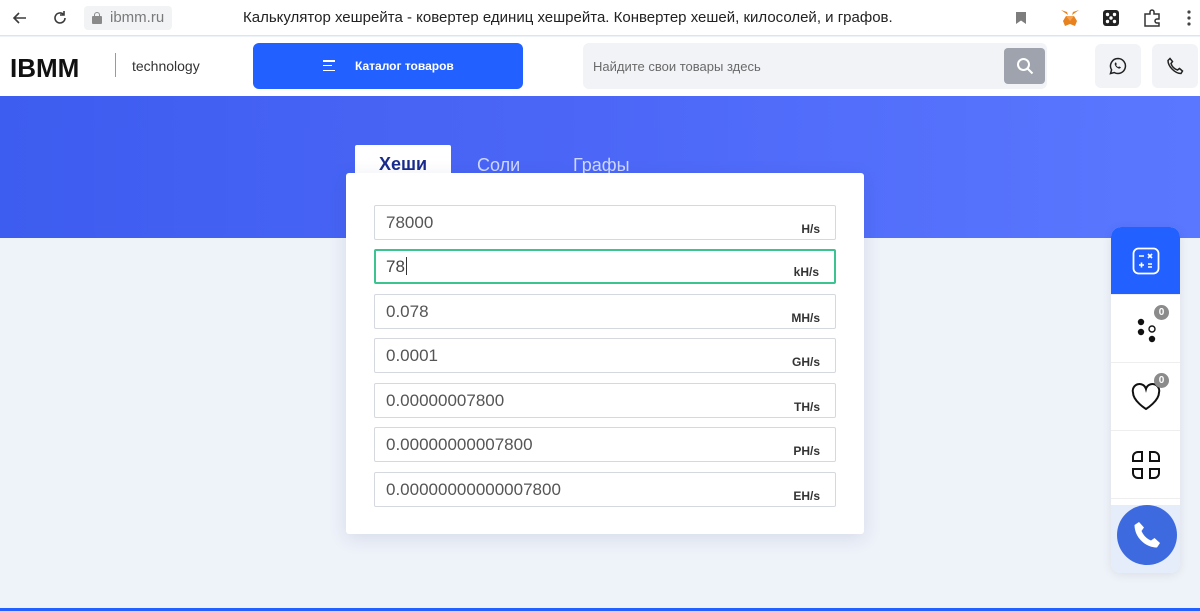 The image size is (1200, 611). I want to click on calculator-shortcut, so click(1145, 261).